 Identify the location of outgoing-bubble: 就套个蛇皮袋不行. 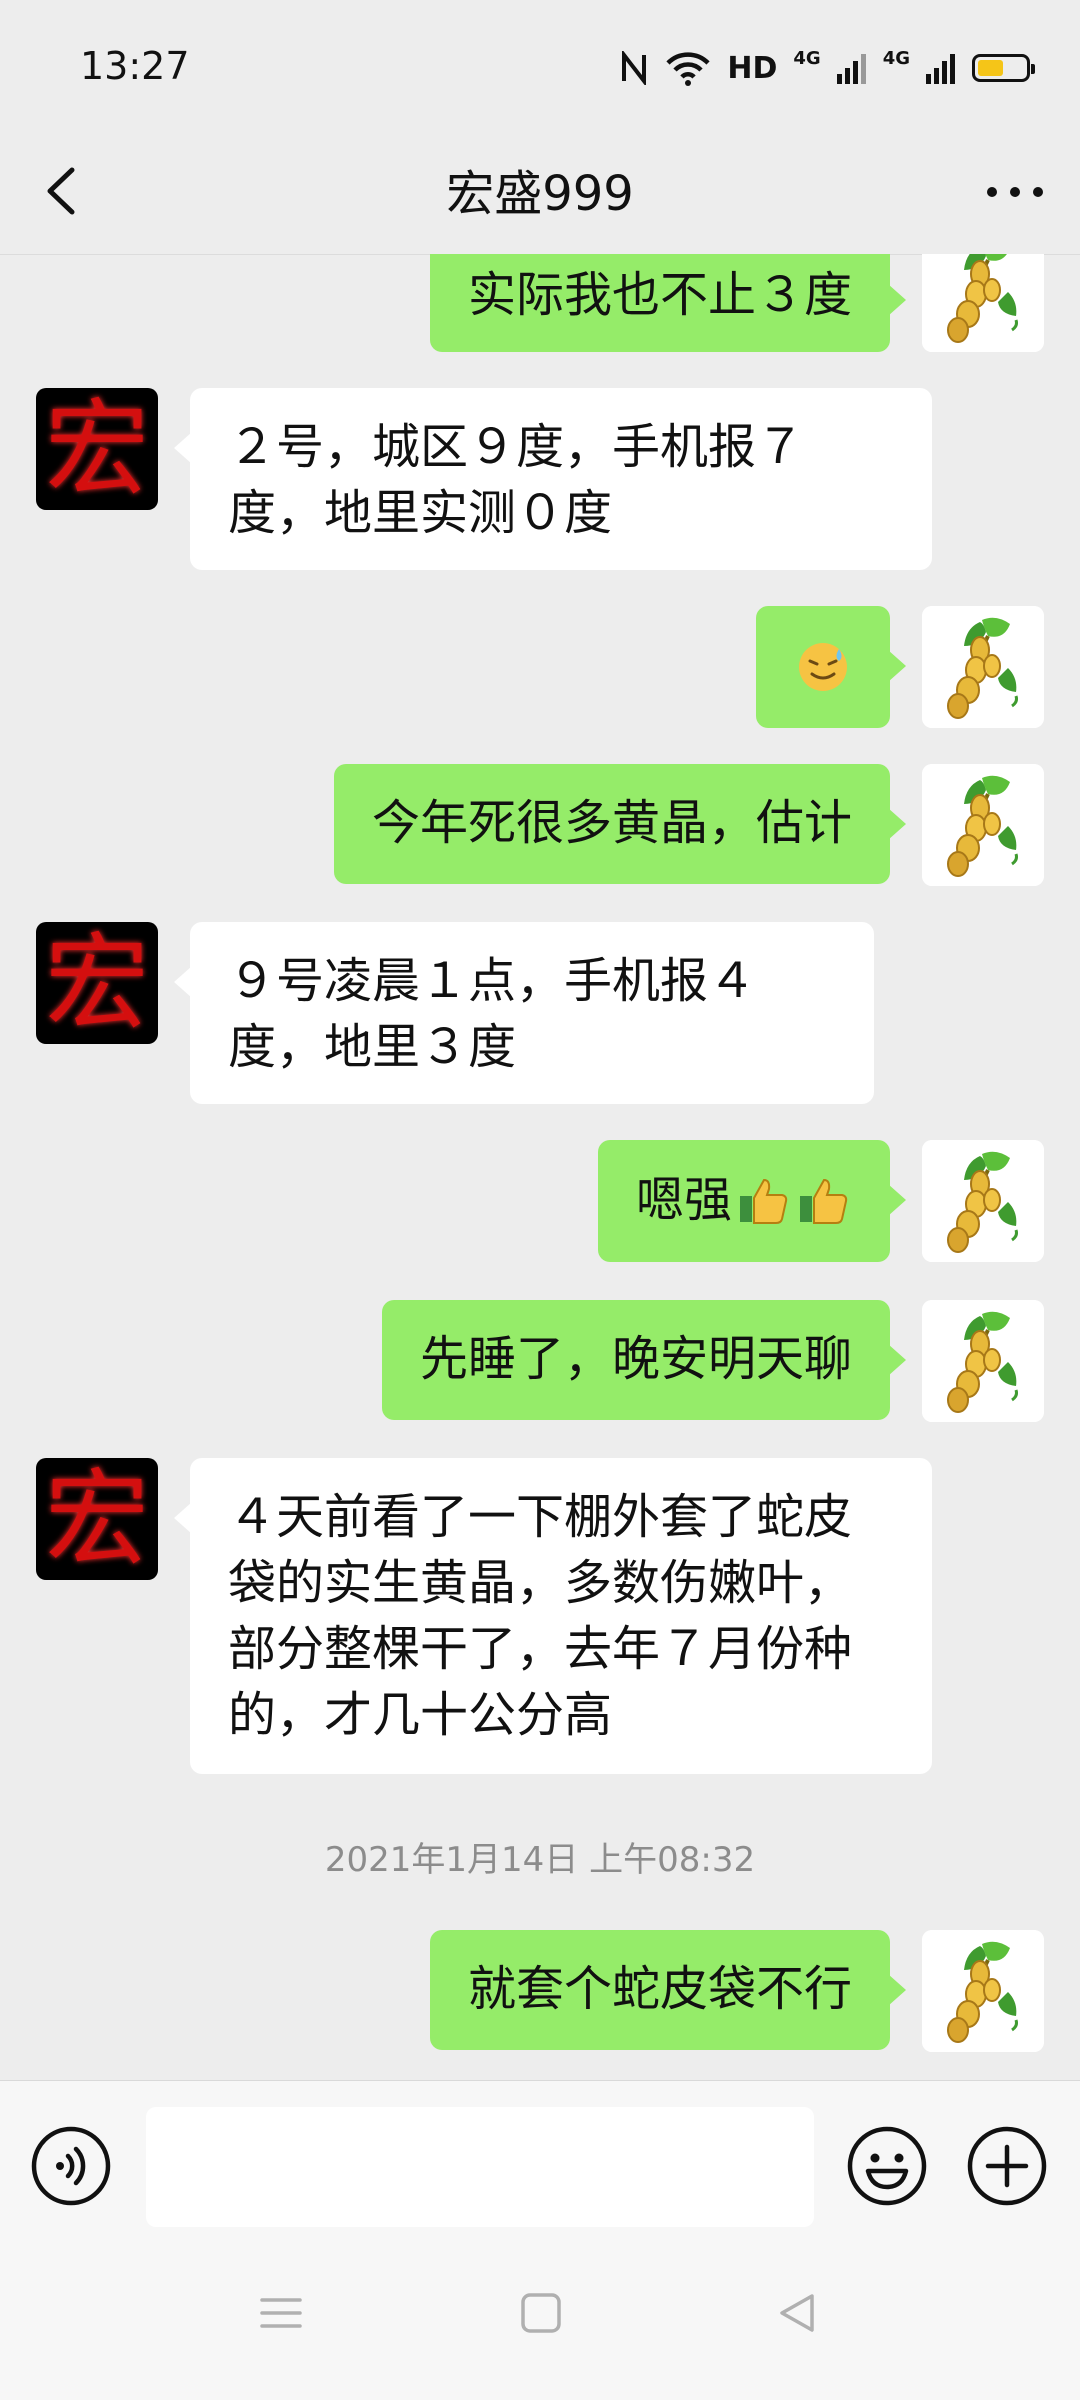
(668, 1990).